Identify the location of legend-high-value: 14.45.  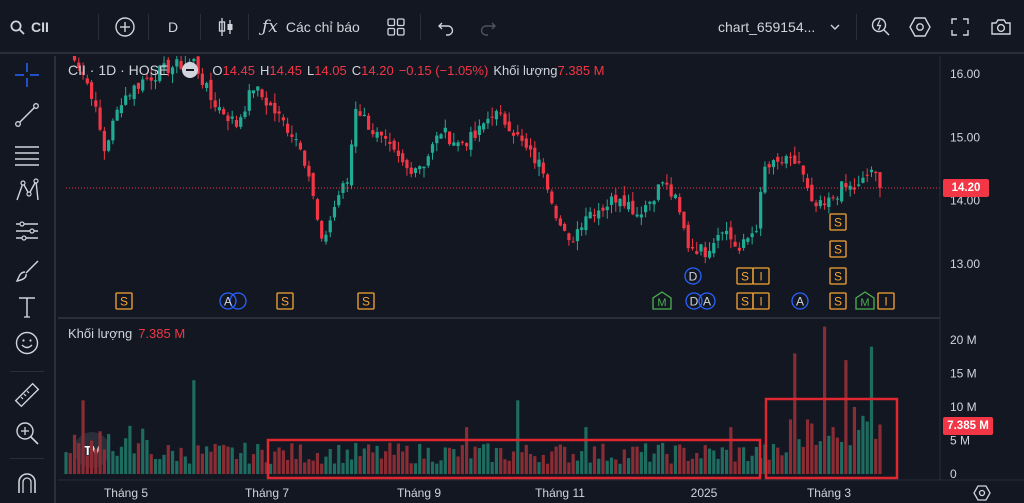
(285, 70).